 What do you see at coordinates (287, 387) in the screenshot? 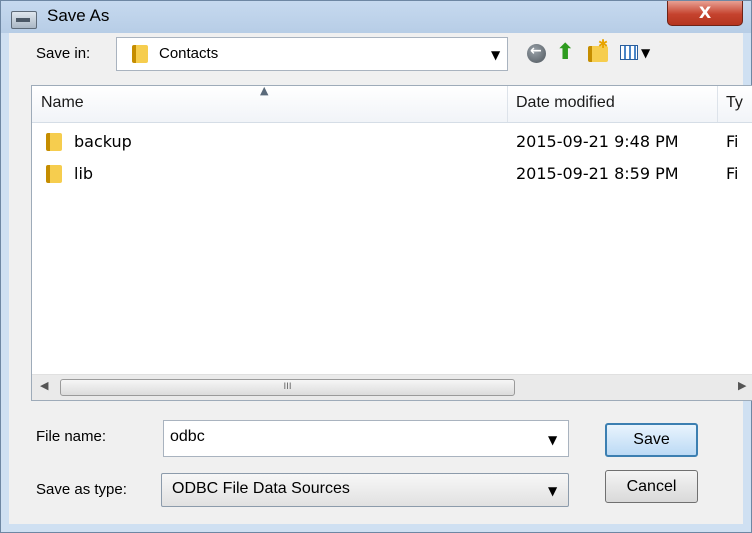
I see `scrollbar-thumb: III` at bounding box center [287, 387].